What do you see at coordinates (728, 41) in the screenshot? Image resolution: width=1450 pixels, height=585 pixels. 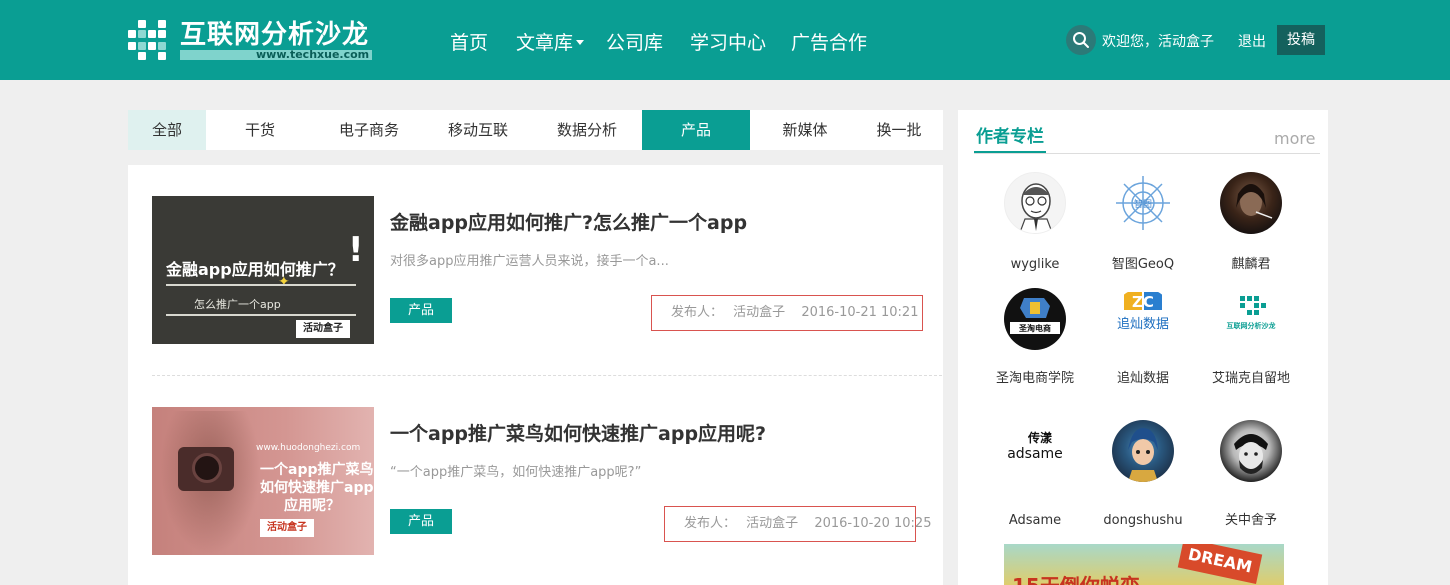 I see `nav-learning: 学习中心` at bounding box center [728, 41].